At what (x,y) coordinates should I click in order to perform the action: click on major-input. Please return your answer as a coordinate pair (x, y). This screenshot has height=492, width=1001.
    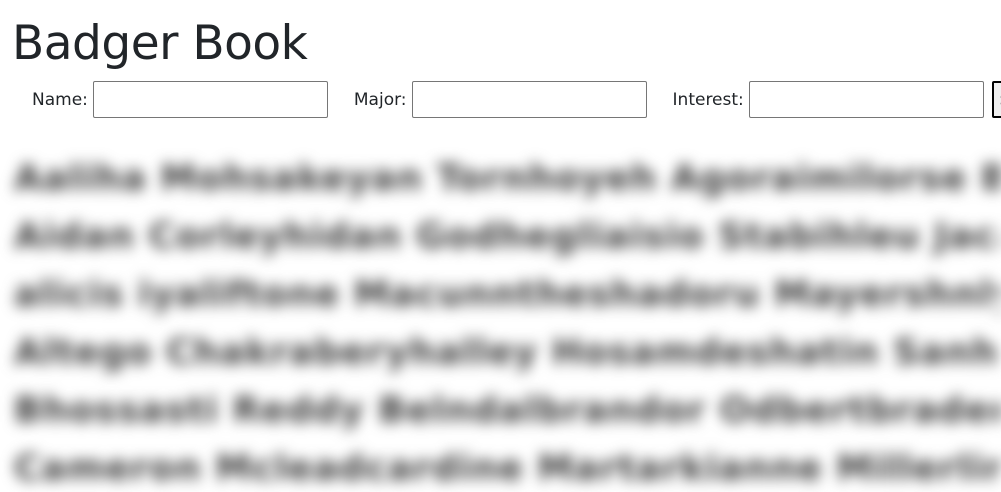
    Looking at the image, I should click on (529, 99).